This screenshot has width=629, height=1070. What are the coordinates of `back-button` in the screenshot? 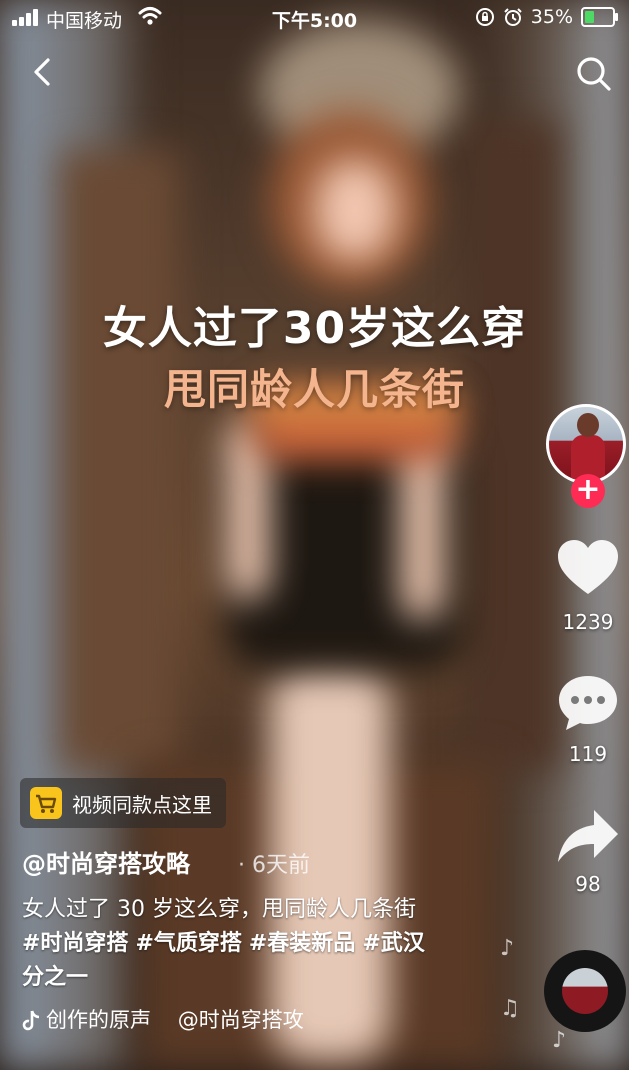 It's located at (44, 72).